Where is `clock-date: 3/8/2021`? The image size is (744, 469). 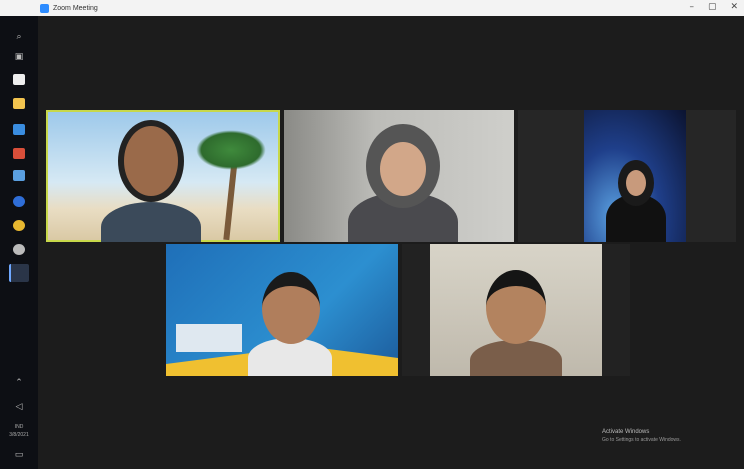
clock-date: 3/8/2021 is located at coordinates (19, 435).